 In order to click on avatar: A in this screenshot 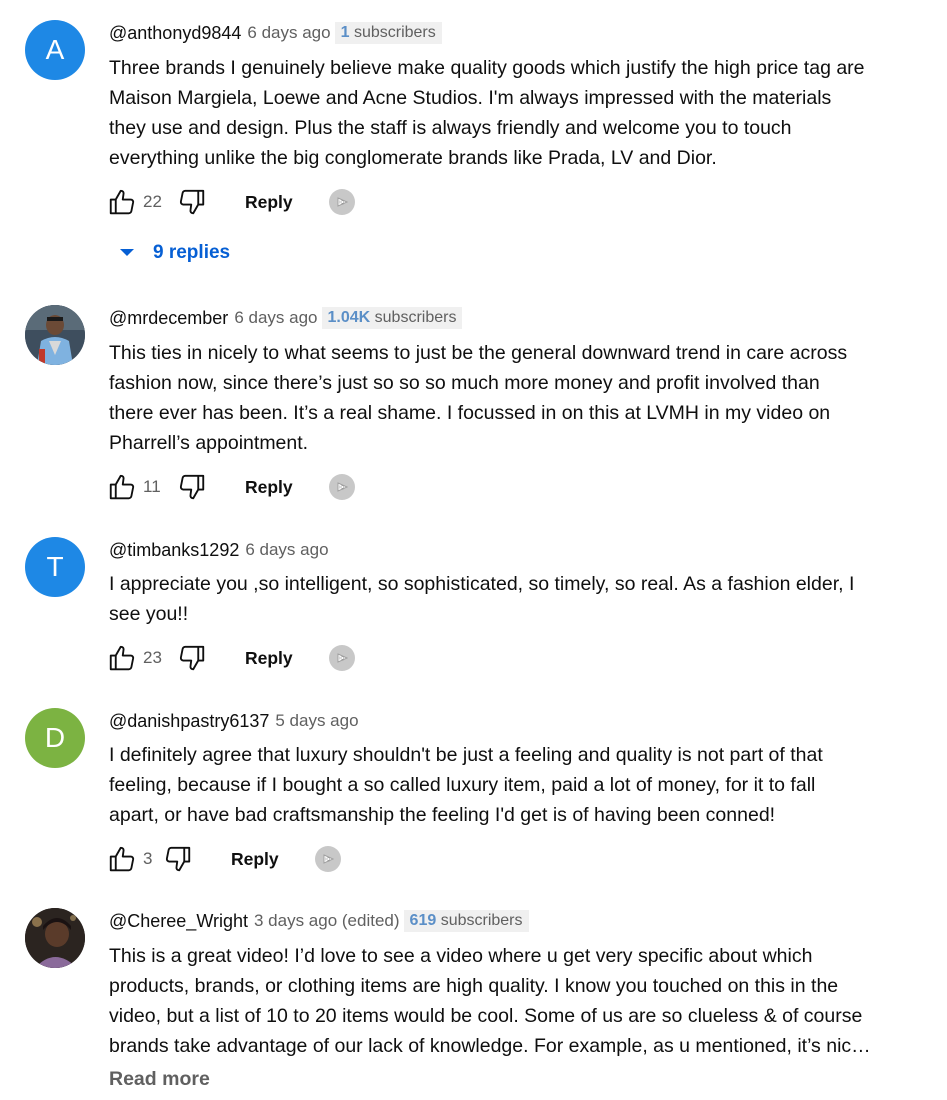, I will do `click(55, 50)`.